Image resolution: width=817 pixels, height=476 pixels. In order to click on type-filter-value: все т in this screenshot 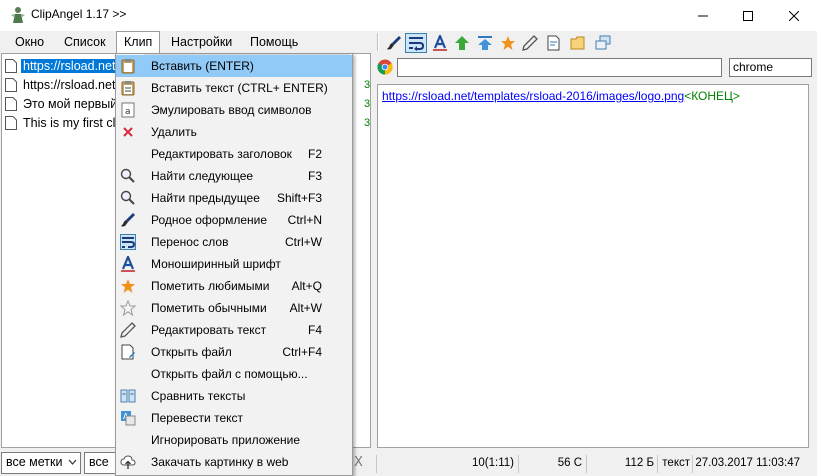, I will do `click(99, 464)`.